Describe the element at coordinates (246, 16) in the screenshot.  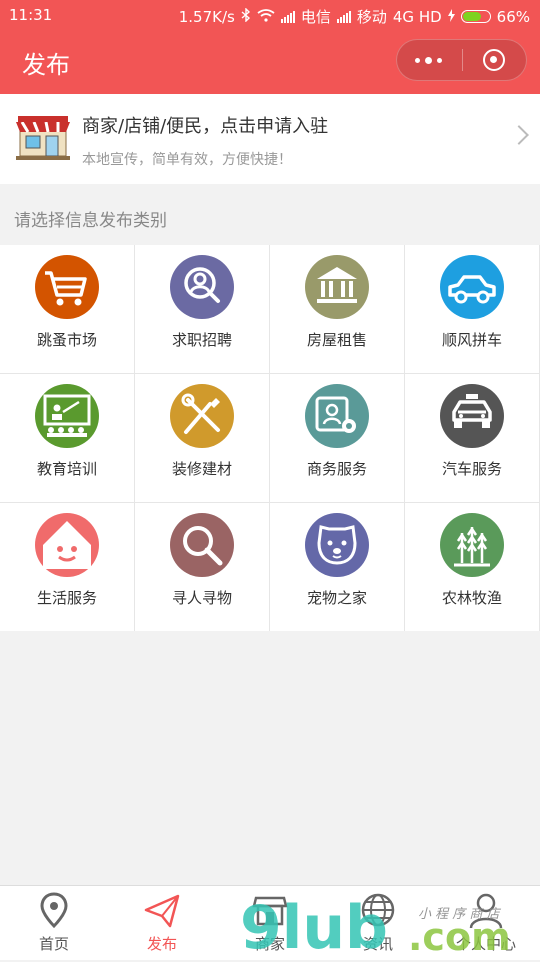
I see `bluetooth-icon` at that location.